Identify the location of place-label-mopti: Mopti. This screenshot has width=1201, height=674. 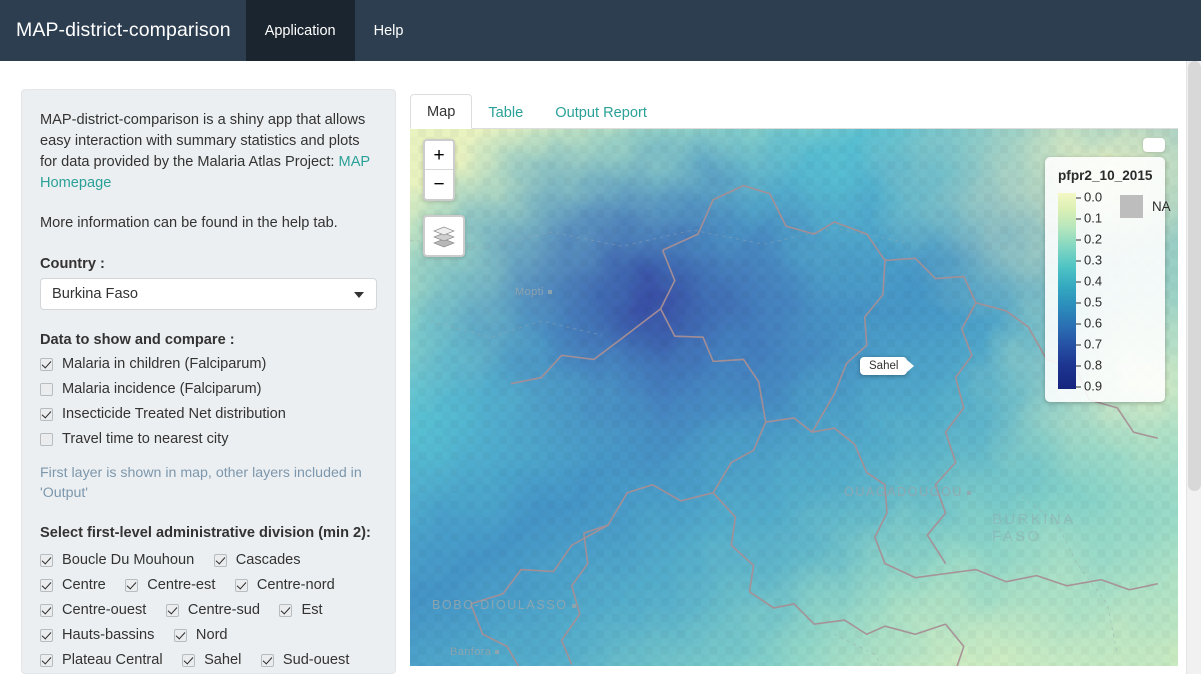
(533, 292).